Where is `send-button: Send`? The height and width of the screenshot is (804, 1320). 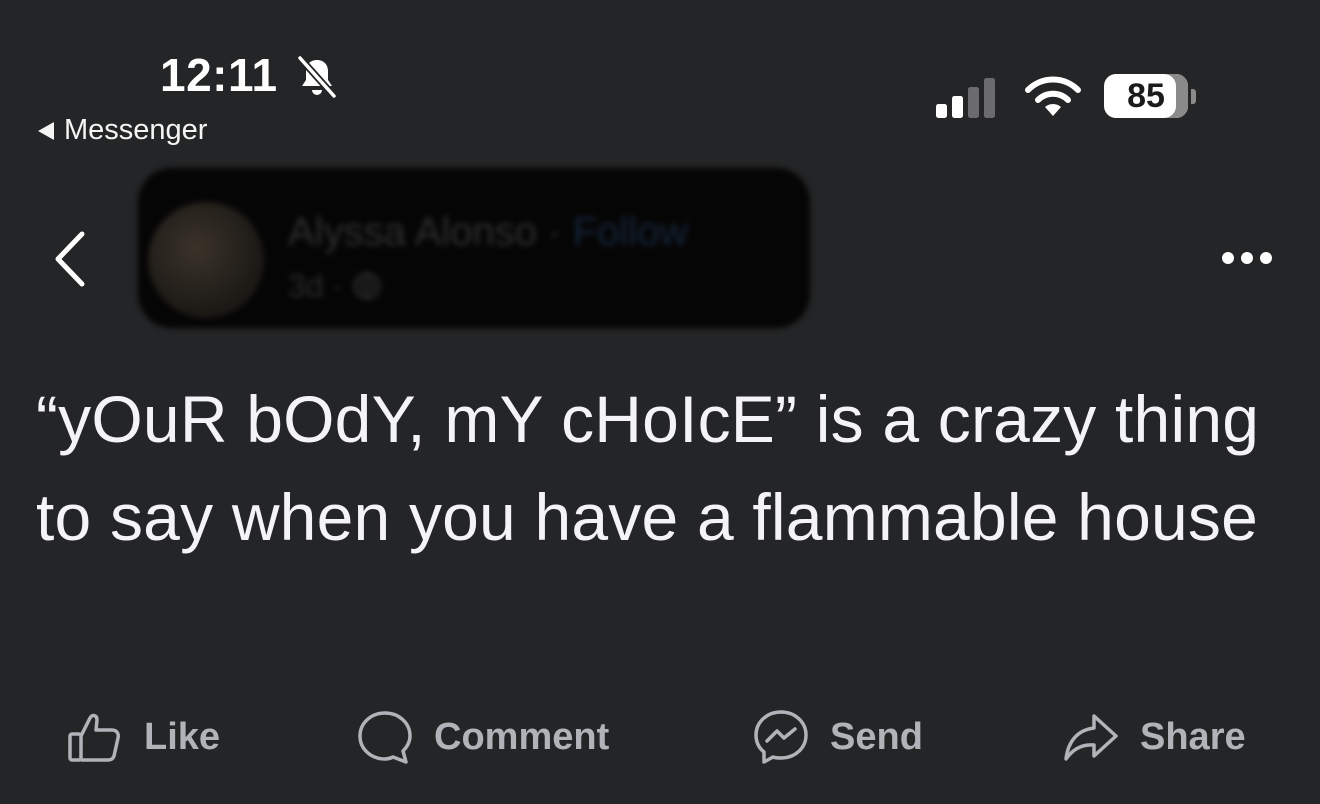 send-button: Send is located at coordinates (837, 737).